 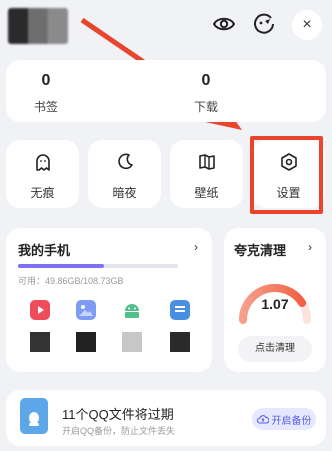 I want to click on enable-backup-button: 开启备份, so click(x=284, y=419).